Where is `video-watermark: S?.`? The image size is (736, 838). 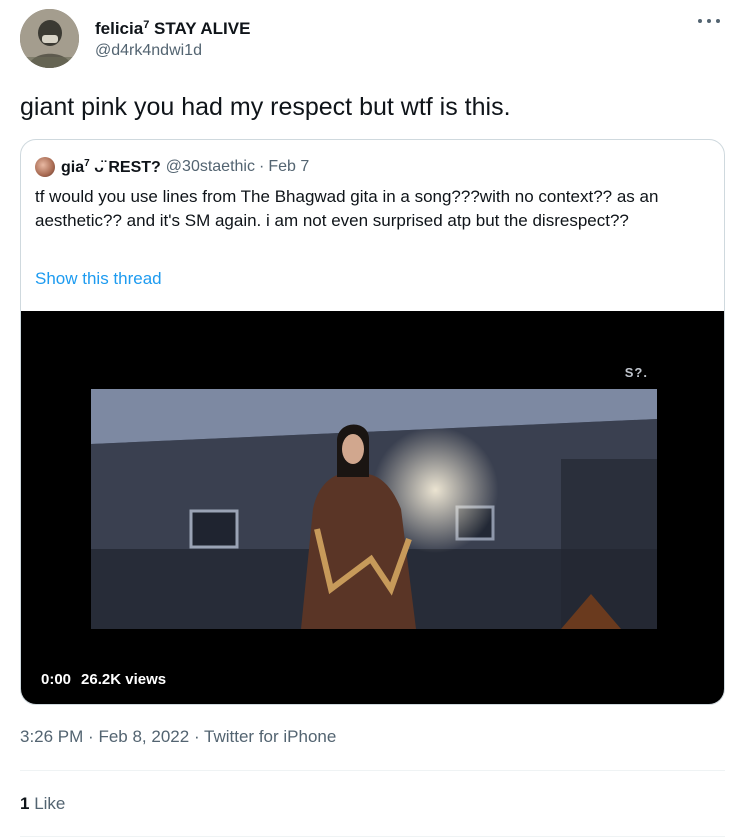
video-watermark: S?. is located at coordinates (636, 372).